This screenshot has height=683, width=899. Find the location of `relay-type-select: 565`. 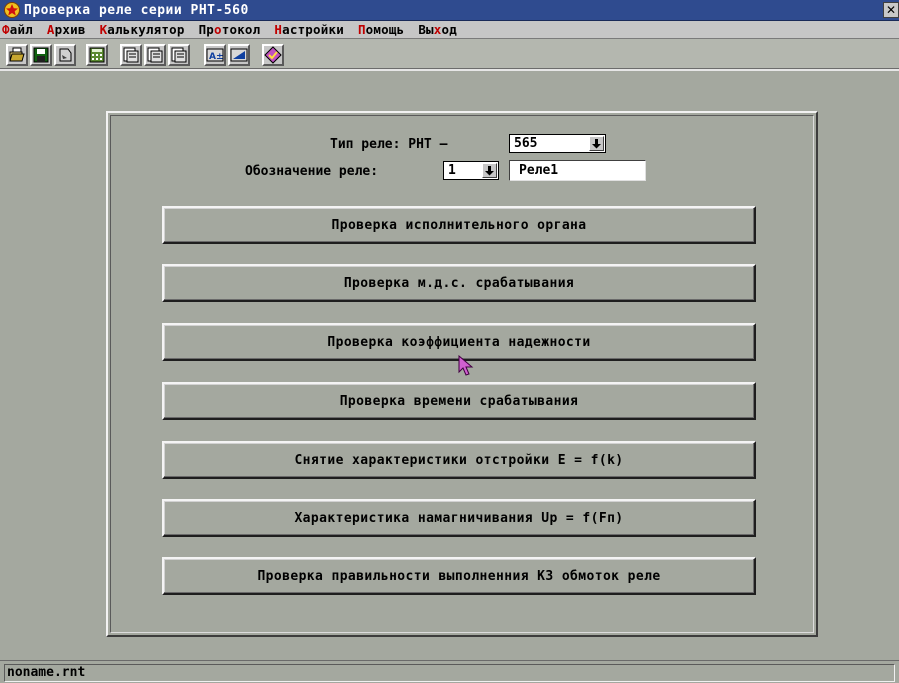

relay-type-select: 565 is located at coordinates (557, 143).